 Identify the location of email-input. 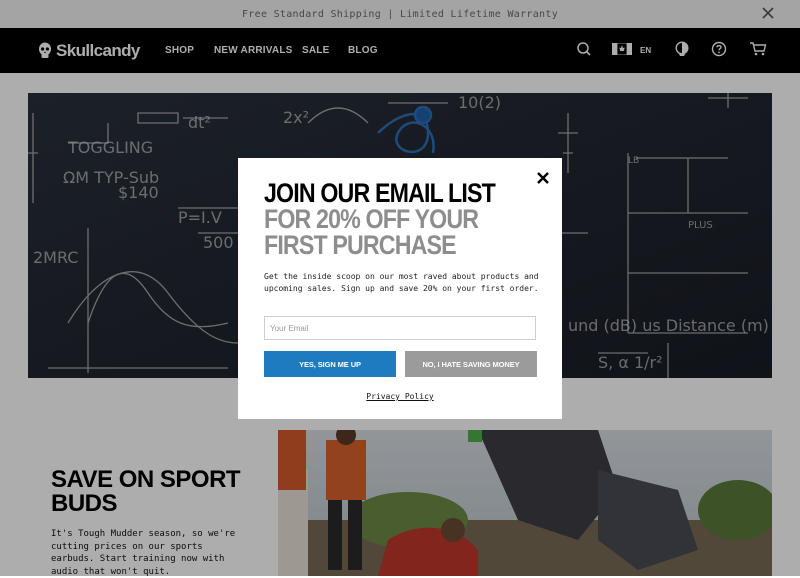
(400, 328).